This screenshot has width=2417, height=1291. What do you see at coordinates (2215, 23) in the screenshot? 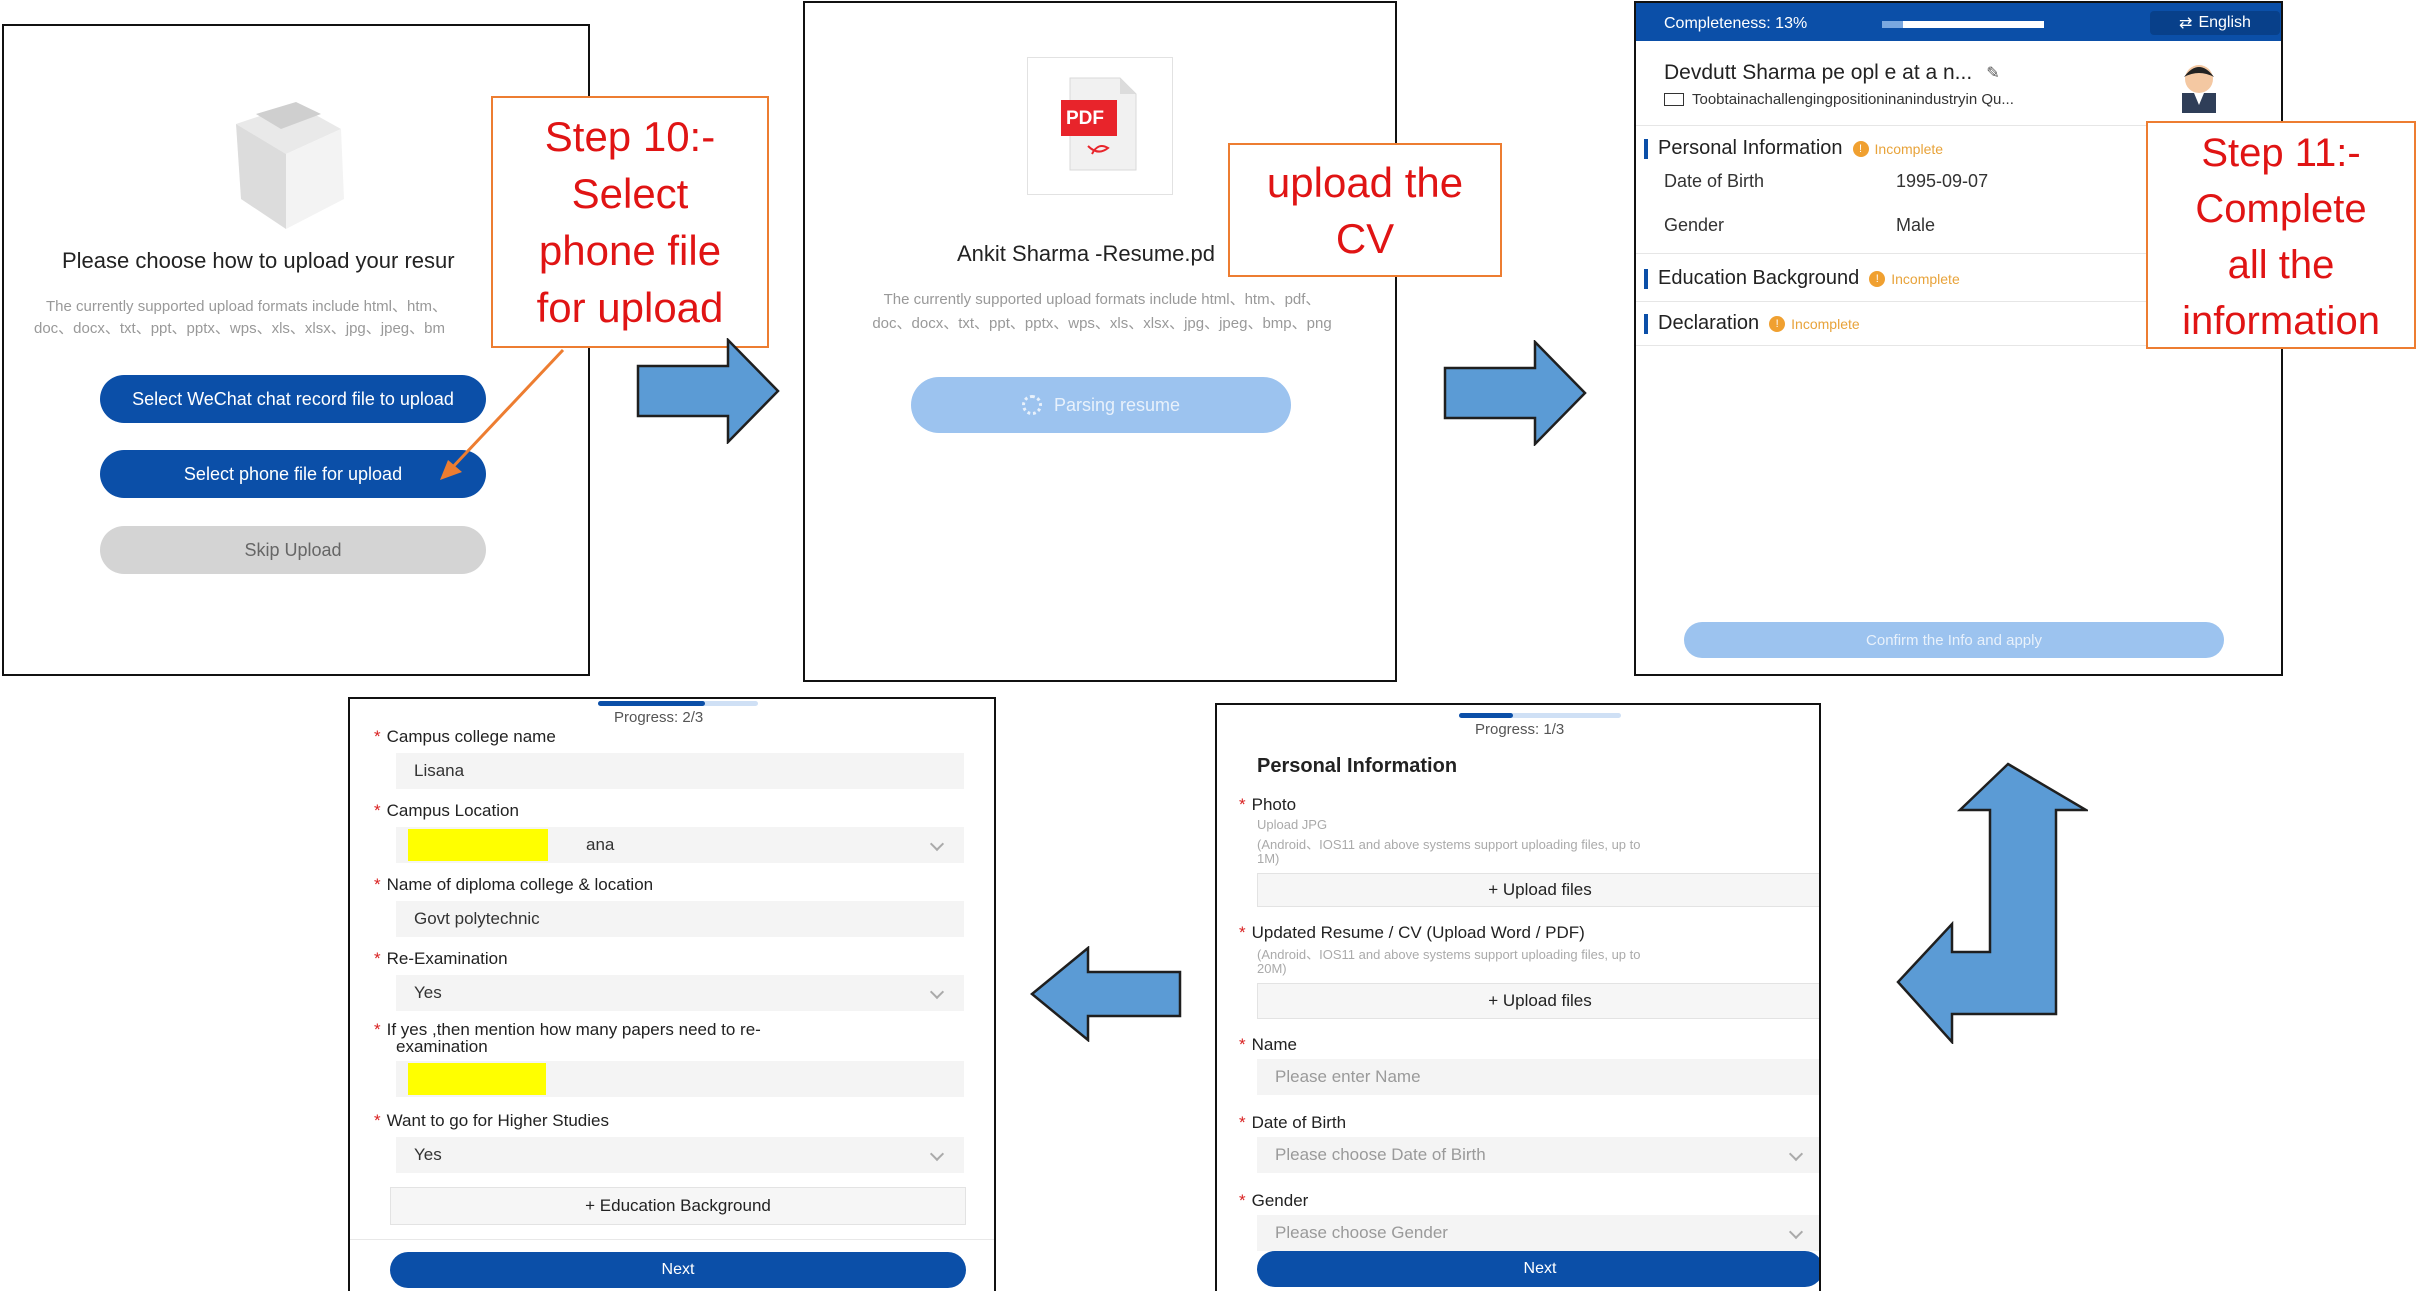
I see `language-switch: ⇄ English` at bounding box center [2215, 23].